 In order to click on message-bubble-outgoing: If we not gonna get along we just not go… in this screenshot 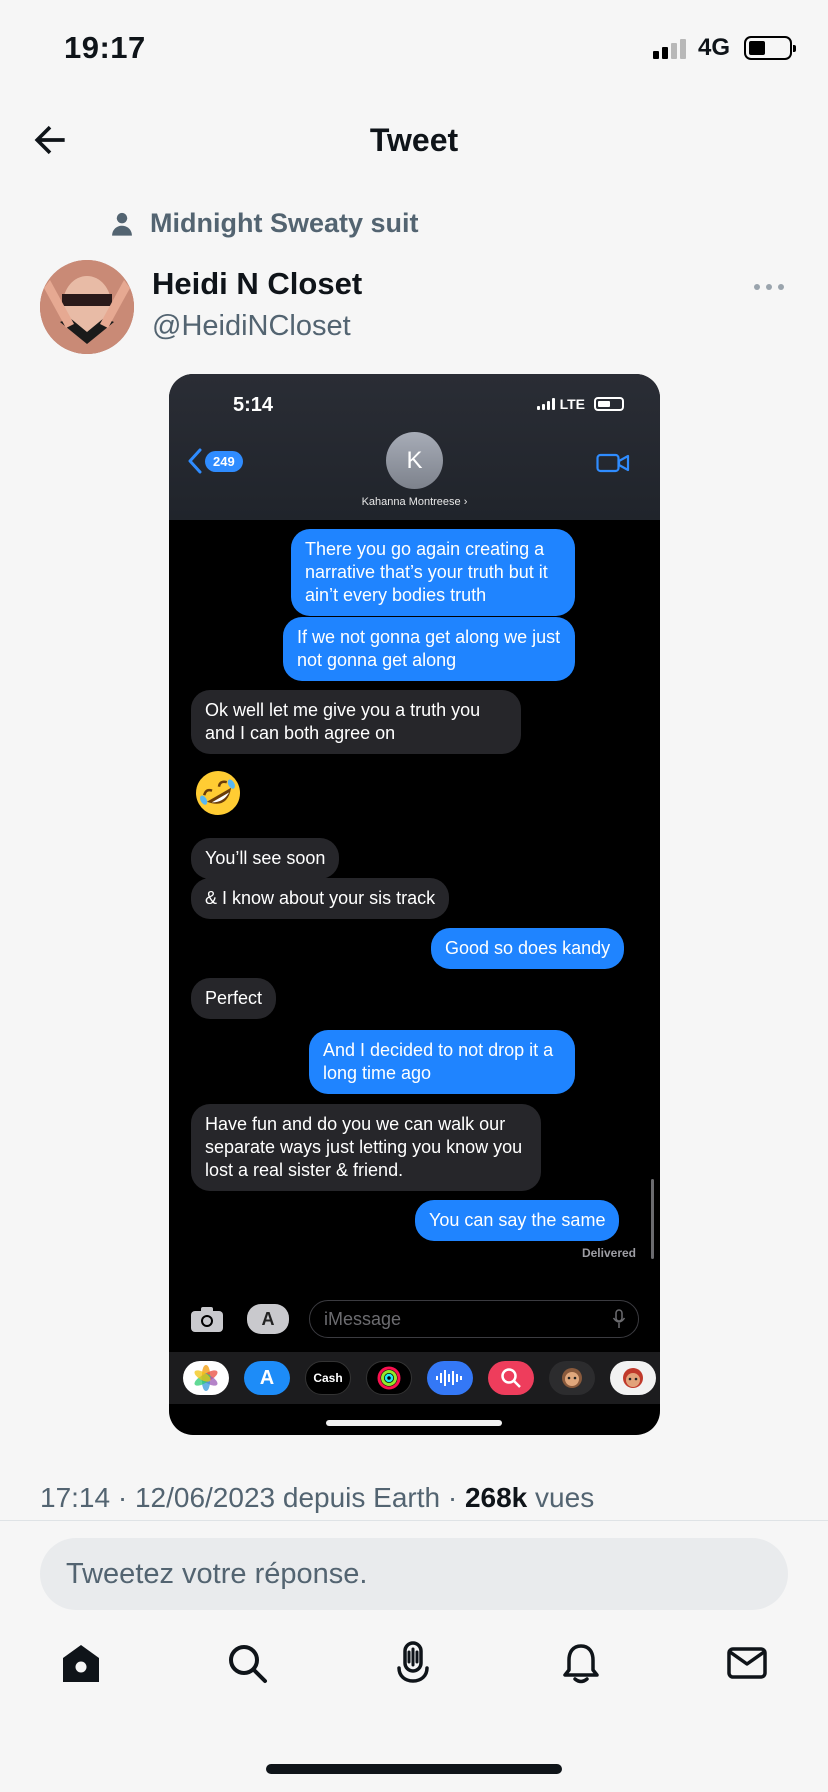, I will do `click(429, 649)`.